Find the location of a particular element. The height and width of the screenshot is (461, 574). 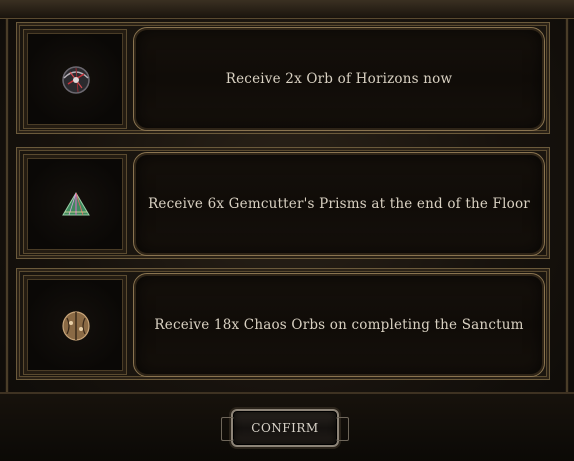

chaos-orb-icon is located at coordinates (76, 326).